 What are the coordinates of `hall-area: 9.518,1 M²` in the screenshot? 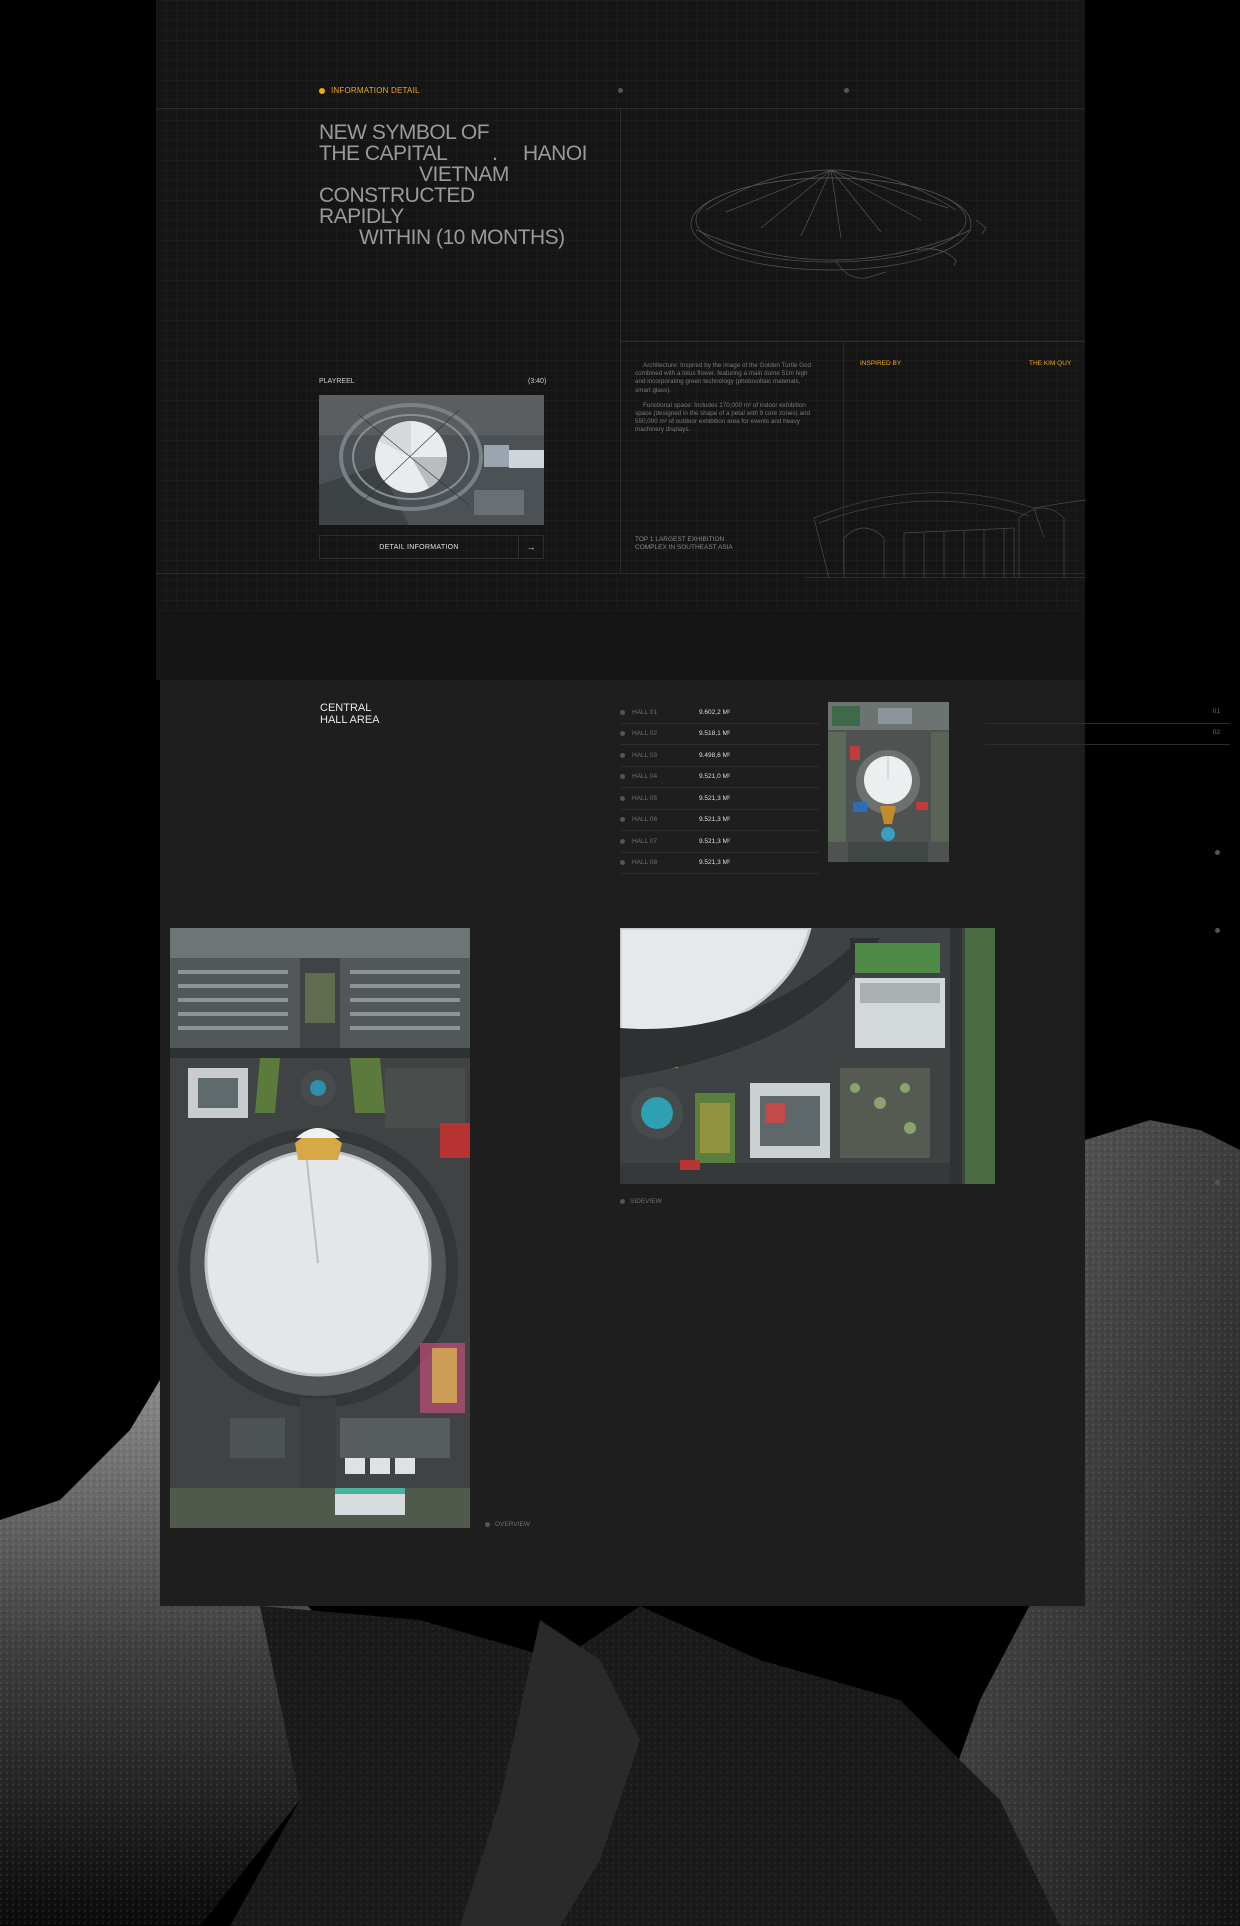 It's located at (715, 734).